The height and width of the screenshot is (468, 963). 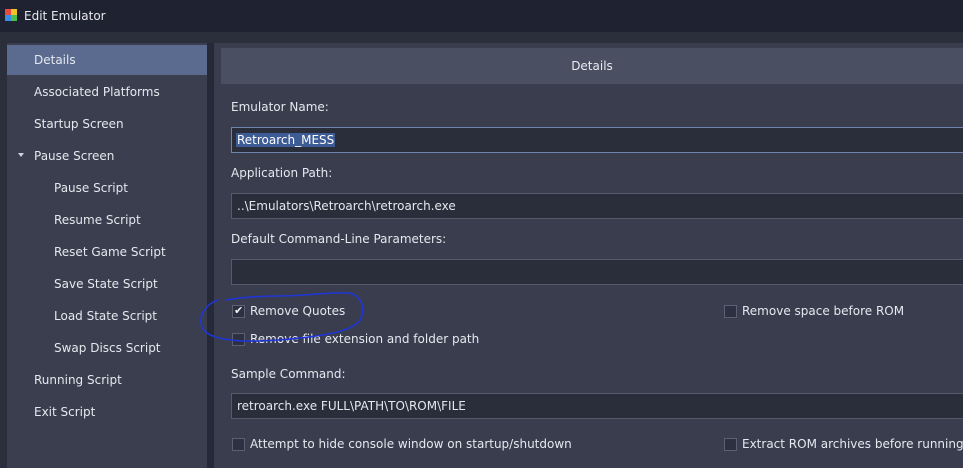 I want to click on remove-space-label: Remove space before ROM, so click(x=823, y=311).